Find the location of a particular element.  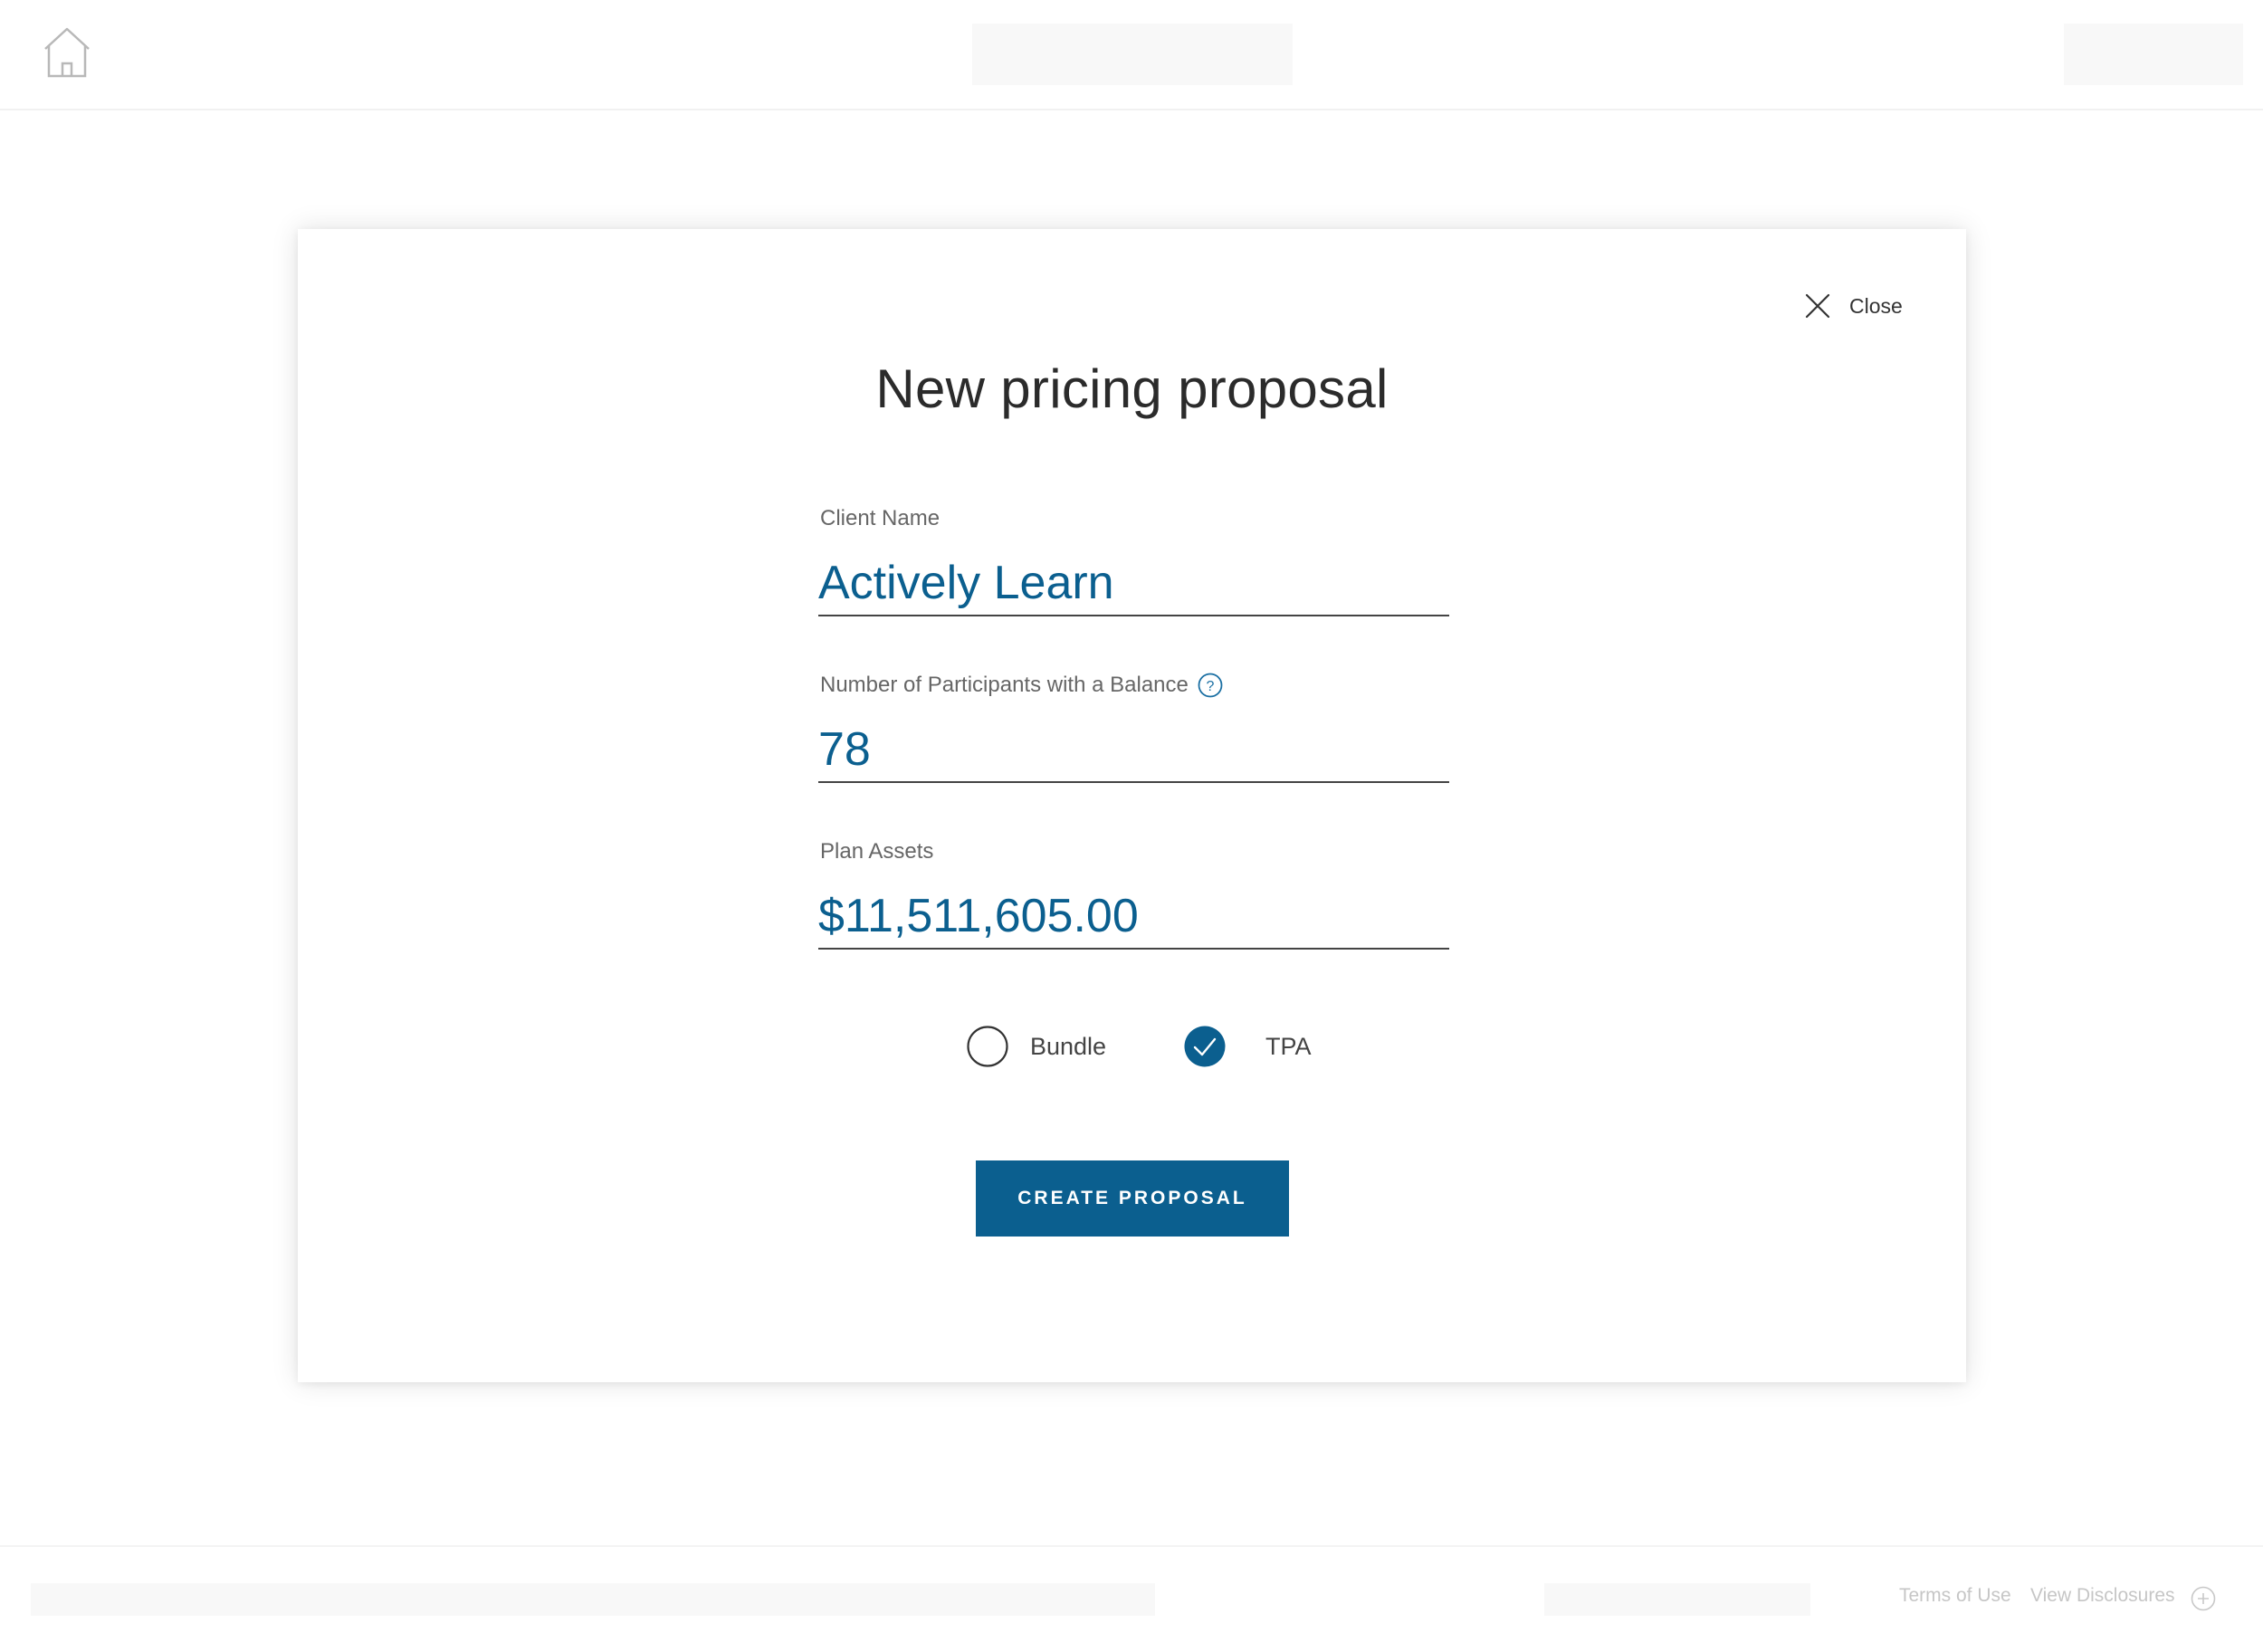

create-proposal-button: CREATE PROPOSAL is located at coordinates (1132, 1198).